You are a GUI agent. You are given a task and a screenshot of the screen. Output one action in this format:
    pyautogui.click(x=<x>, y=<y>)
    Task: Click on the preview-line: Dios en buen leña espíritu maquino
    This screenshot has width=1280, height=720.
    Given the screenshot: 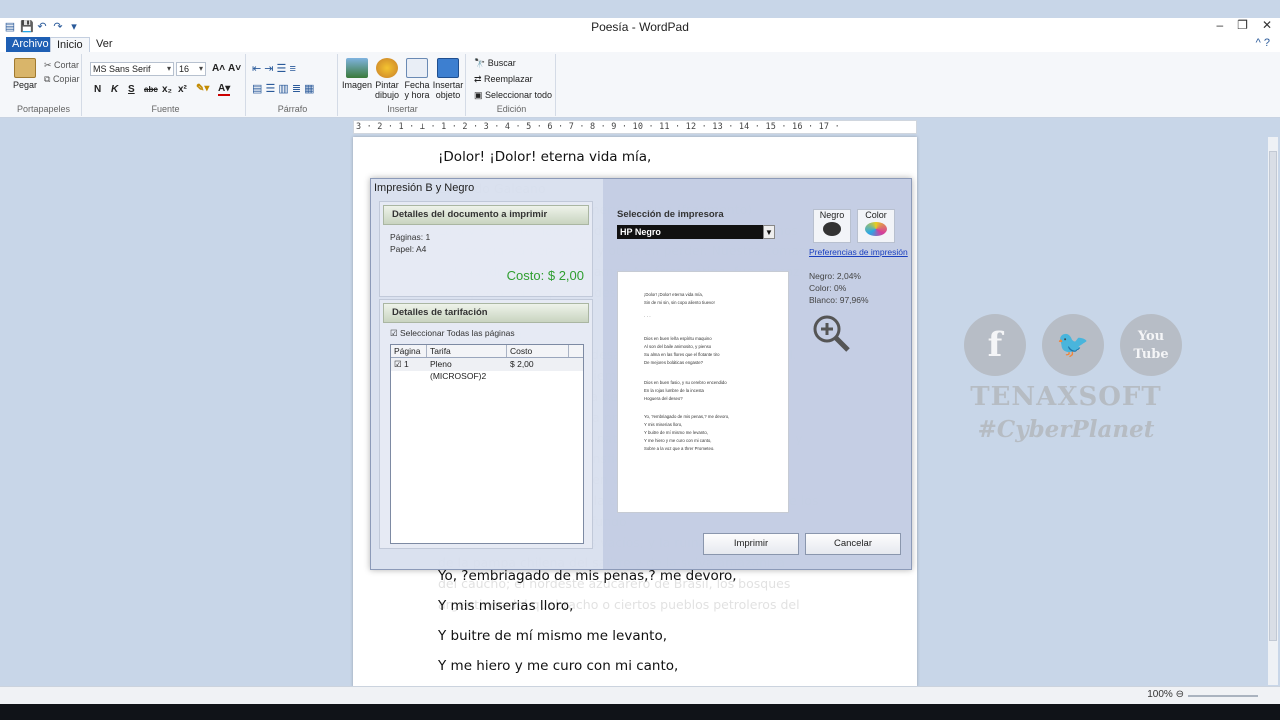 What is the action you would take?
    pyautogui.click(x=678, y=338)
    